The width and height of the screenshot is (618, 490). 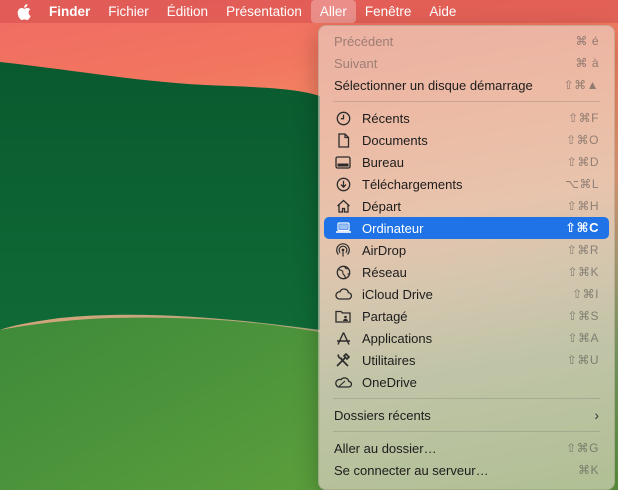 What do you see at coordinates (466, 140) in the screenshot?
I see `menu-item-documents: Documents ⇧⌘O` at bounding box center [466, 140].